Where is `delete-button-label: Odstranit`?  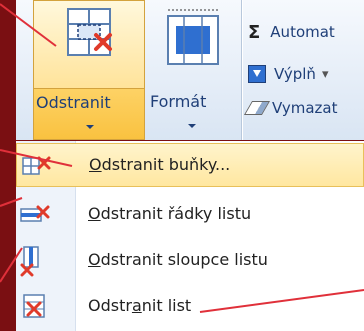 delete-button-label: Odstranit is located at coordinates (73, 102).